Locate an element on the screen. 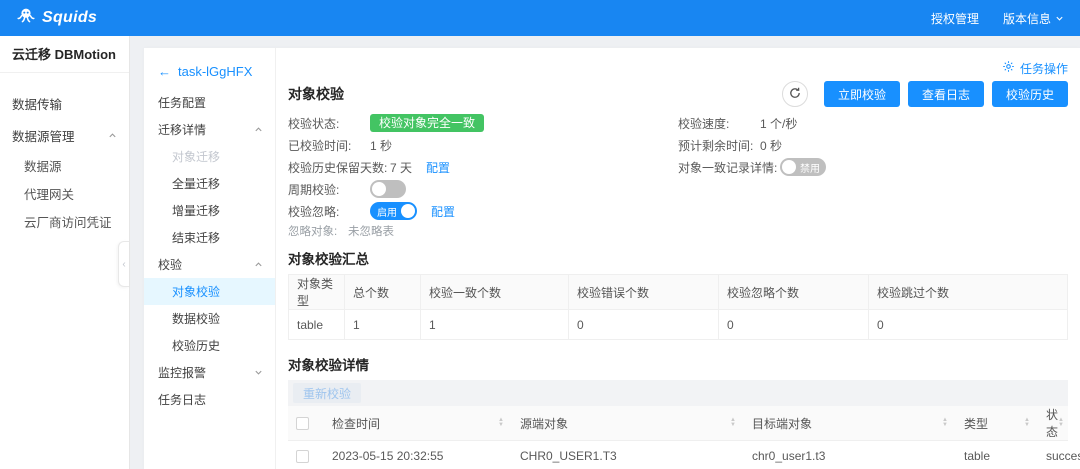  sidebar-item-label: 代理网关 is located at coordinates (49, 194).